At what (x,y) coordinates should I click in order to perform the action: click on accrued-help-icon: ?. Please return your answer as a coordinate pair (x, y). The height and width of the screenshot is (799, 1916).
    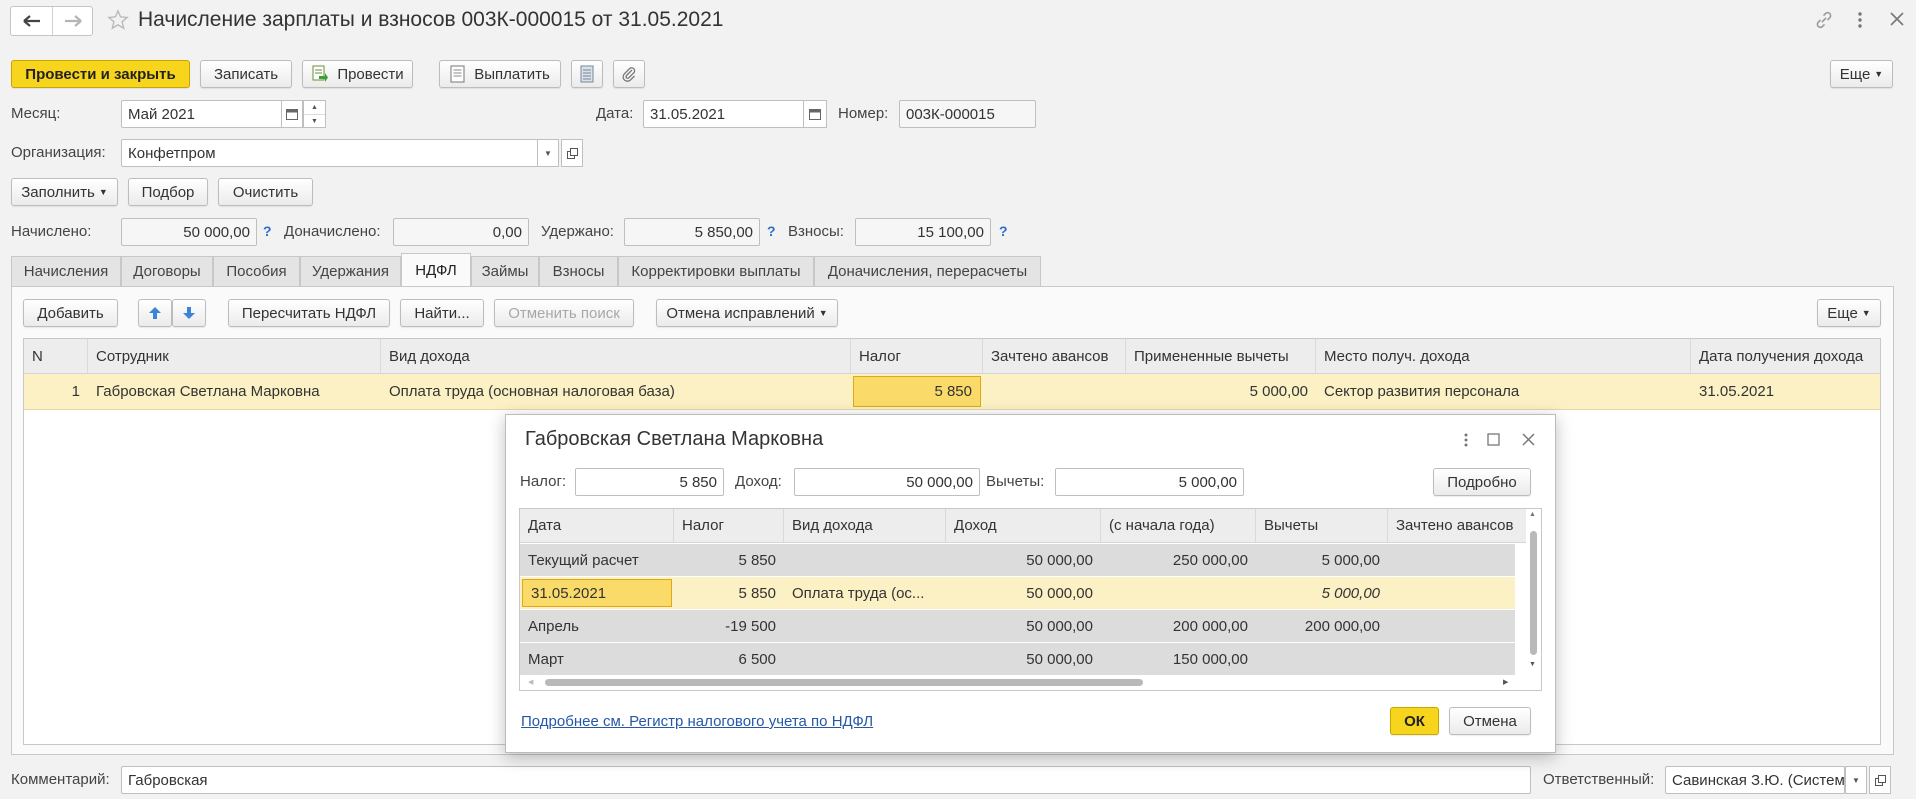
    Looking at the image, I should click on (267, 231).